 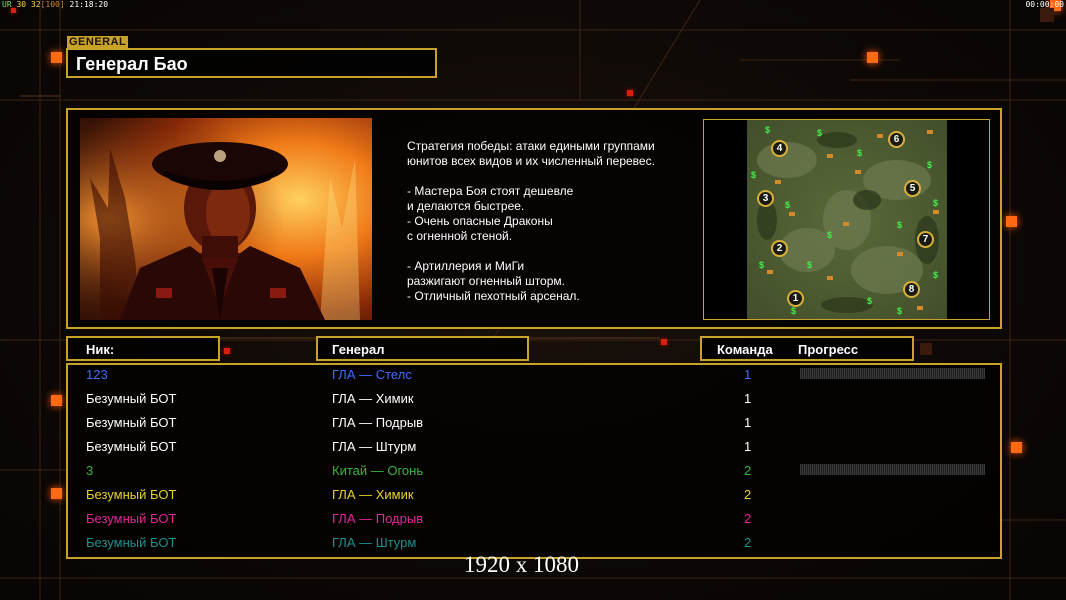 What do you see at coordinates (779, 148) in the screenshot?
I see `map-slot: 4` at bounding box center [779, 148].